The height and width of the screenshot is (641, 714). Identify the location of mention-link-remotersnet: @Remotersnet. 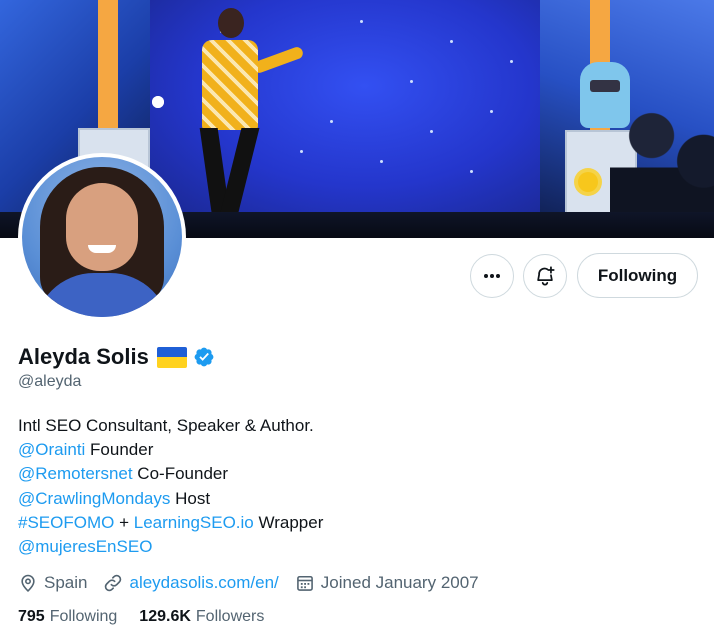
(75, 473).